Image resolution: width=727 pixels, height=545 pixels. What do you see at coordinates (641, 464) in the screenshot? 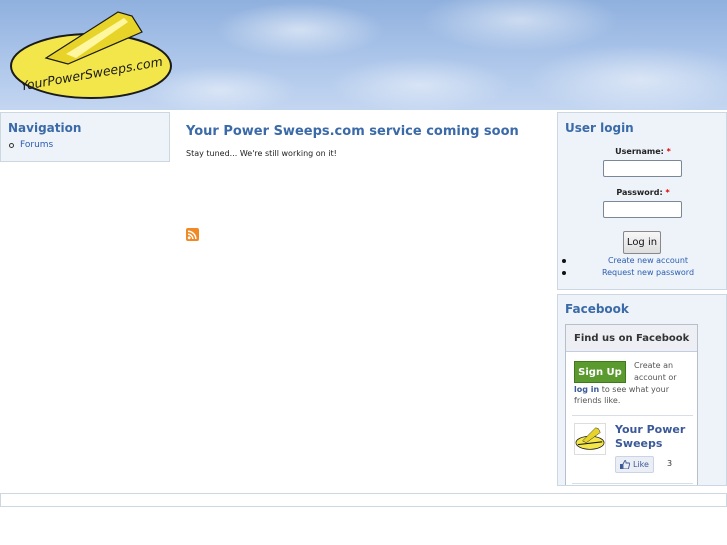
I see `like-label: Like` at bounding box center [641, 464].